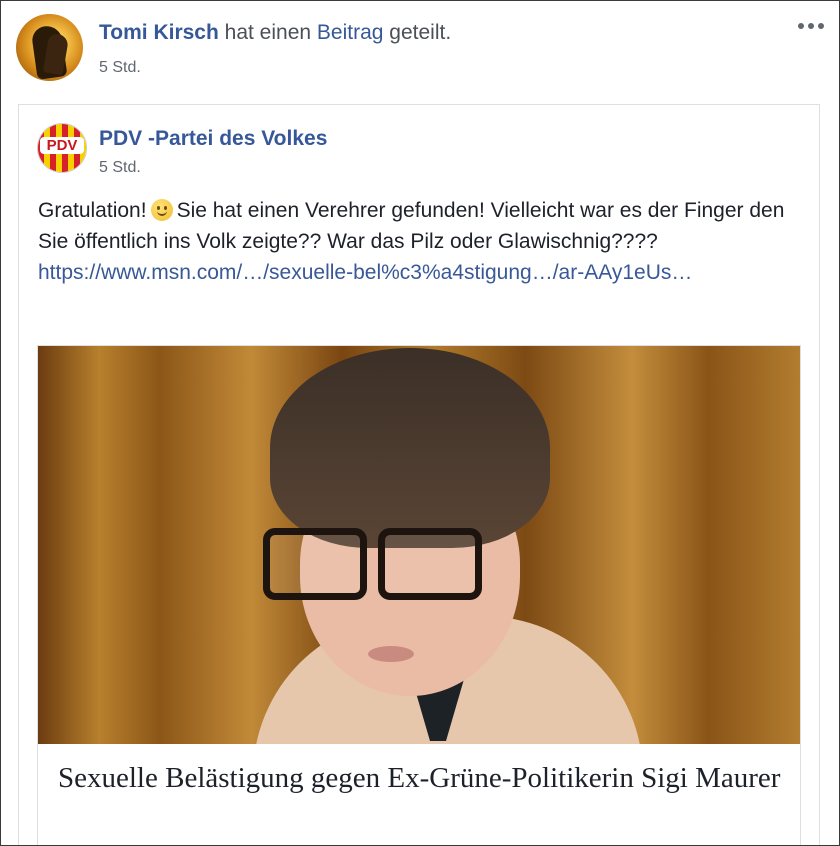  Describe the element at coordinates (159, 32) in the screenshot. I see `sharer-name-link: Tomi Kirsch` at that location.